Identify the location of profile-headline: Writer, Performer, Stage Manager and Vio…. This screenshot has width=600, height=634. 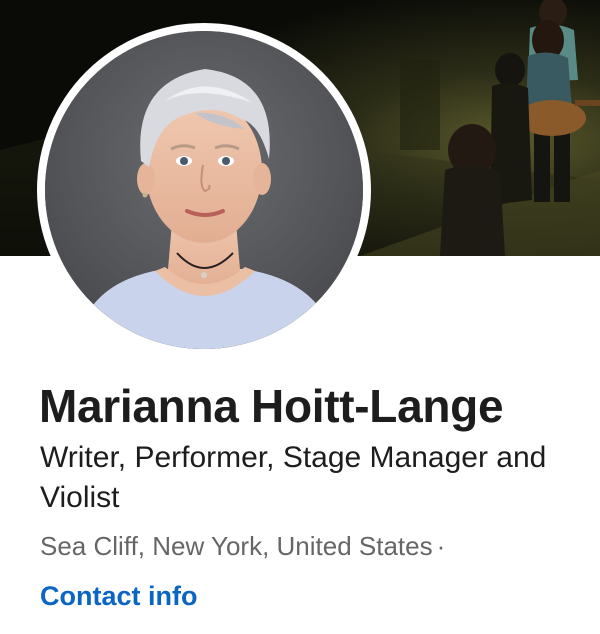
(293, 477).